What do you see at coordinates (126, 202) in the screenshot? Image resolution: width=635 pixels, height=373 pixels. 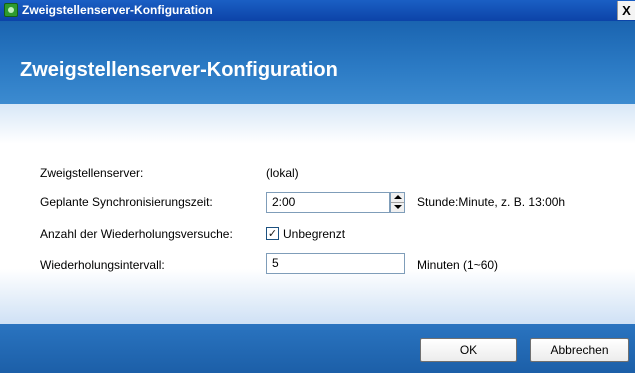 I see `sync-time-label: Geplante Synchronisierungszeit:` at bounding box center [126, 202].